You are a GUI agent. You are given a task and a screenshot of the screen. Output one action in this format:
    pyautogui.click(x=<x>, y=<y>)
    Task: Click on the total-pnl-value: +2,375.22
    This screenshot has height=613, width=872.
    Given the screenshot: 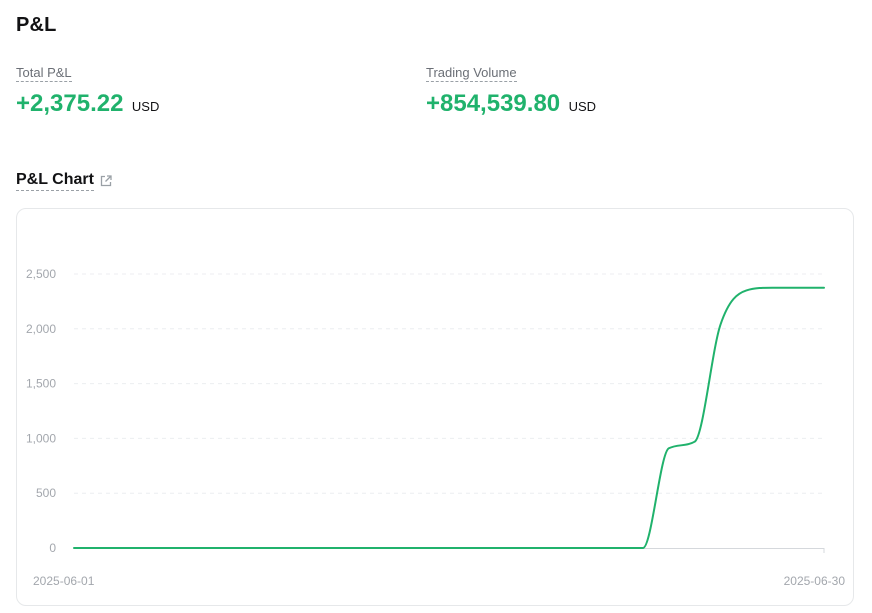 What is the action you would take?
    pyautogui.click(x=70, y=103)
    